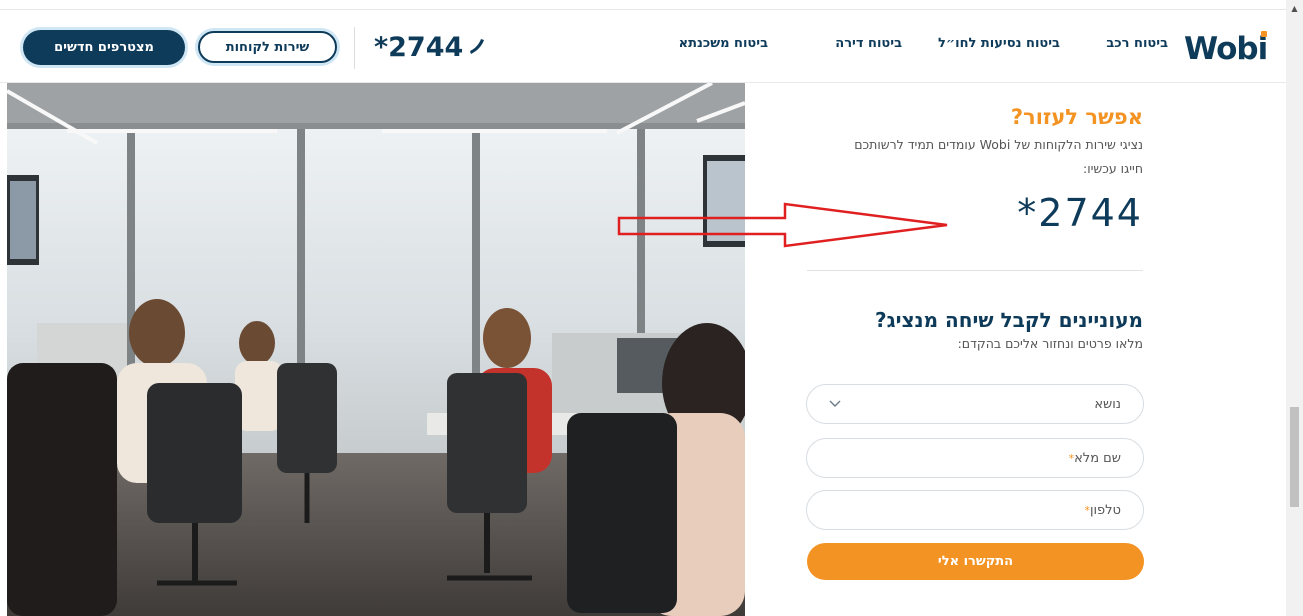 Image resolution: width=1303 pixels, height=616 pixels. Describe the element at coordinates (1264, 34) in the screenshot. I see `logo-dot` at that location.